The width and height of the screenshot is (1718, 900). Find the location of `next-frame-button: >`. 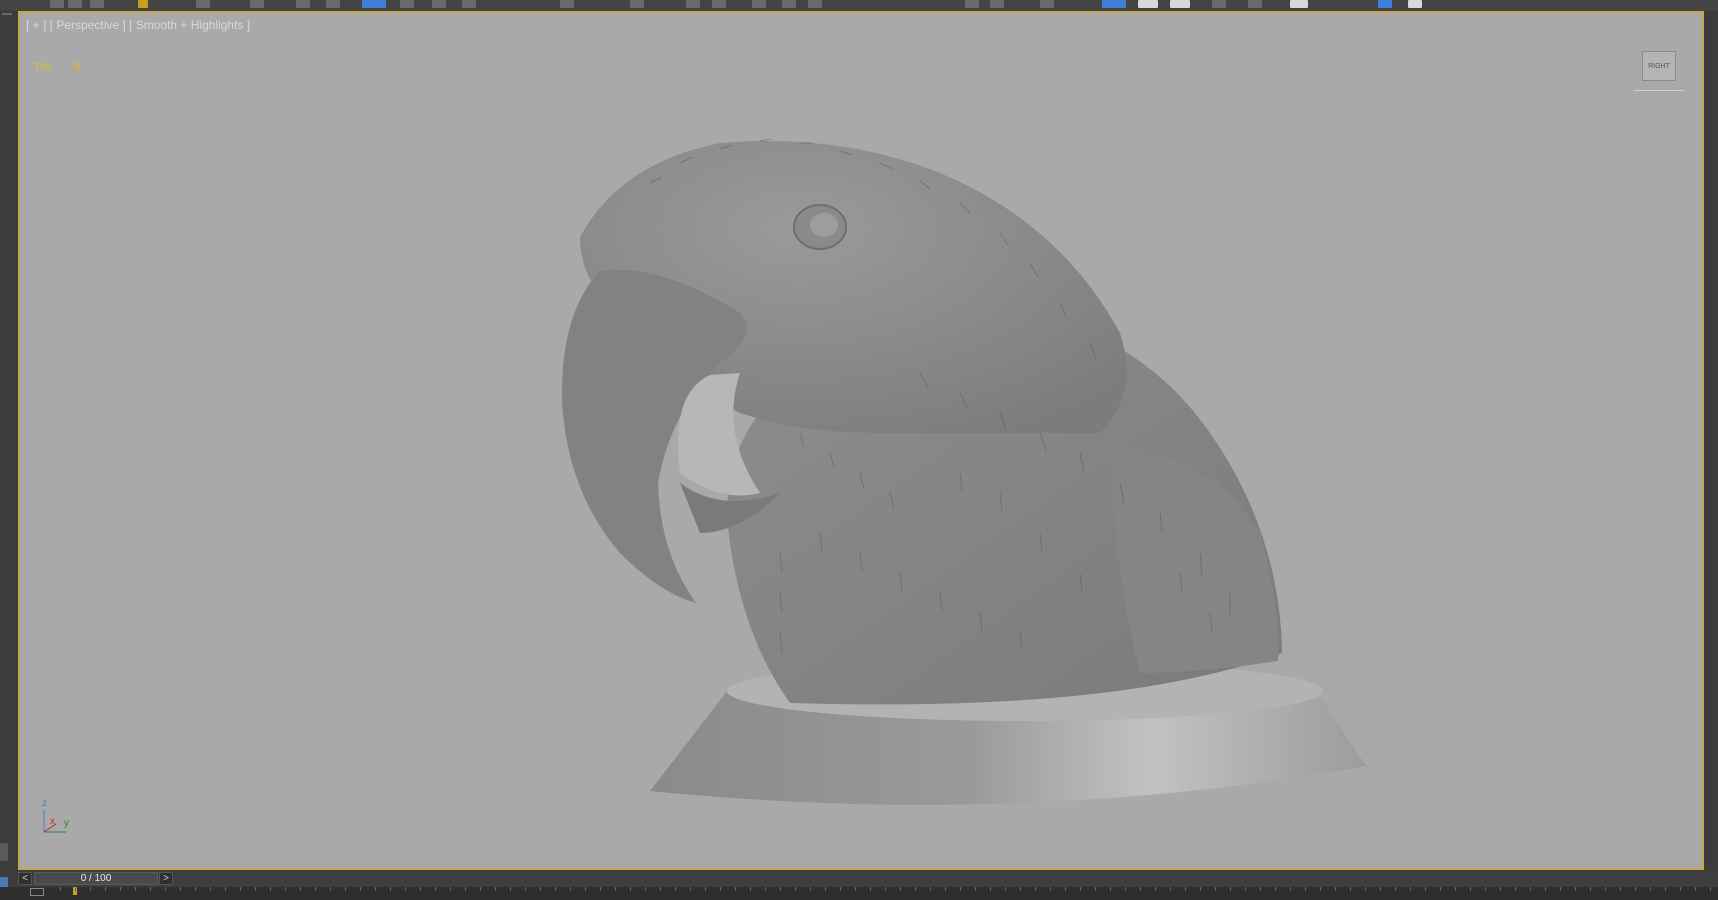

next-frame-button: > is located at coordinates (166, 878).